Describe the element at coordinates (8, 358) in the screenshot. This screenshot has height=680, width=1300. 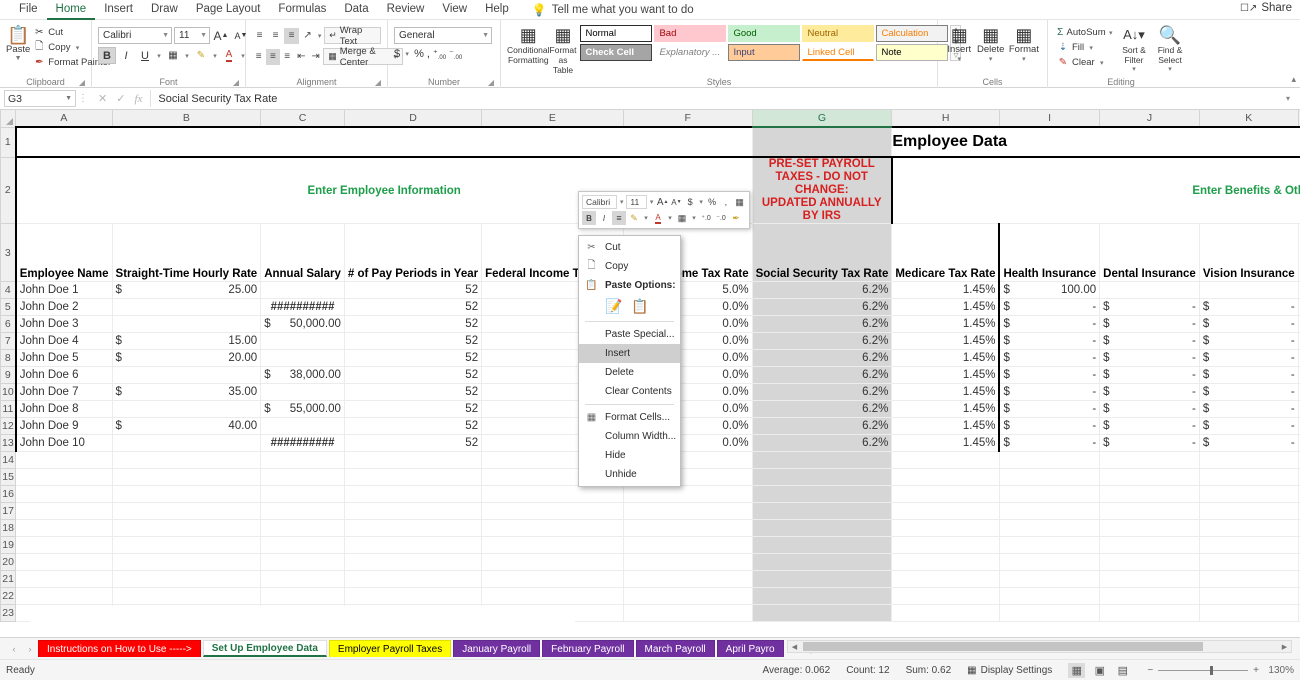
I see `row-header-8: 8` at that location.